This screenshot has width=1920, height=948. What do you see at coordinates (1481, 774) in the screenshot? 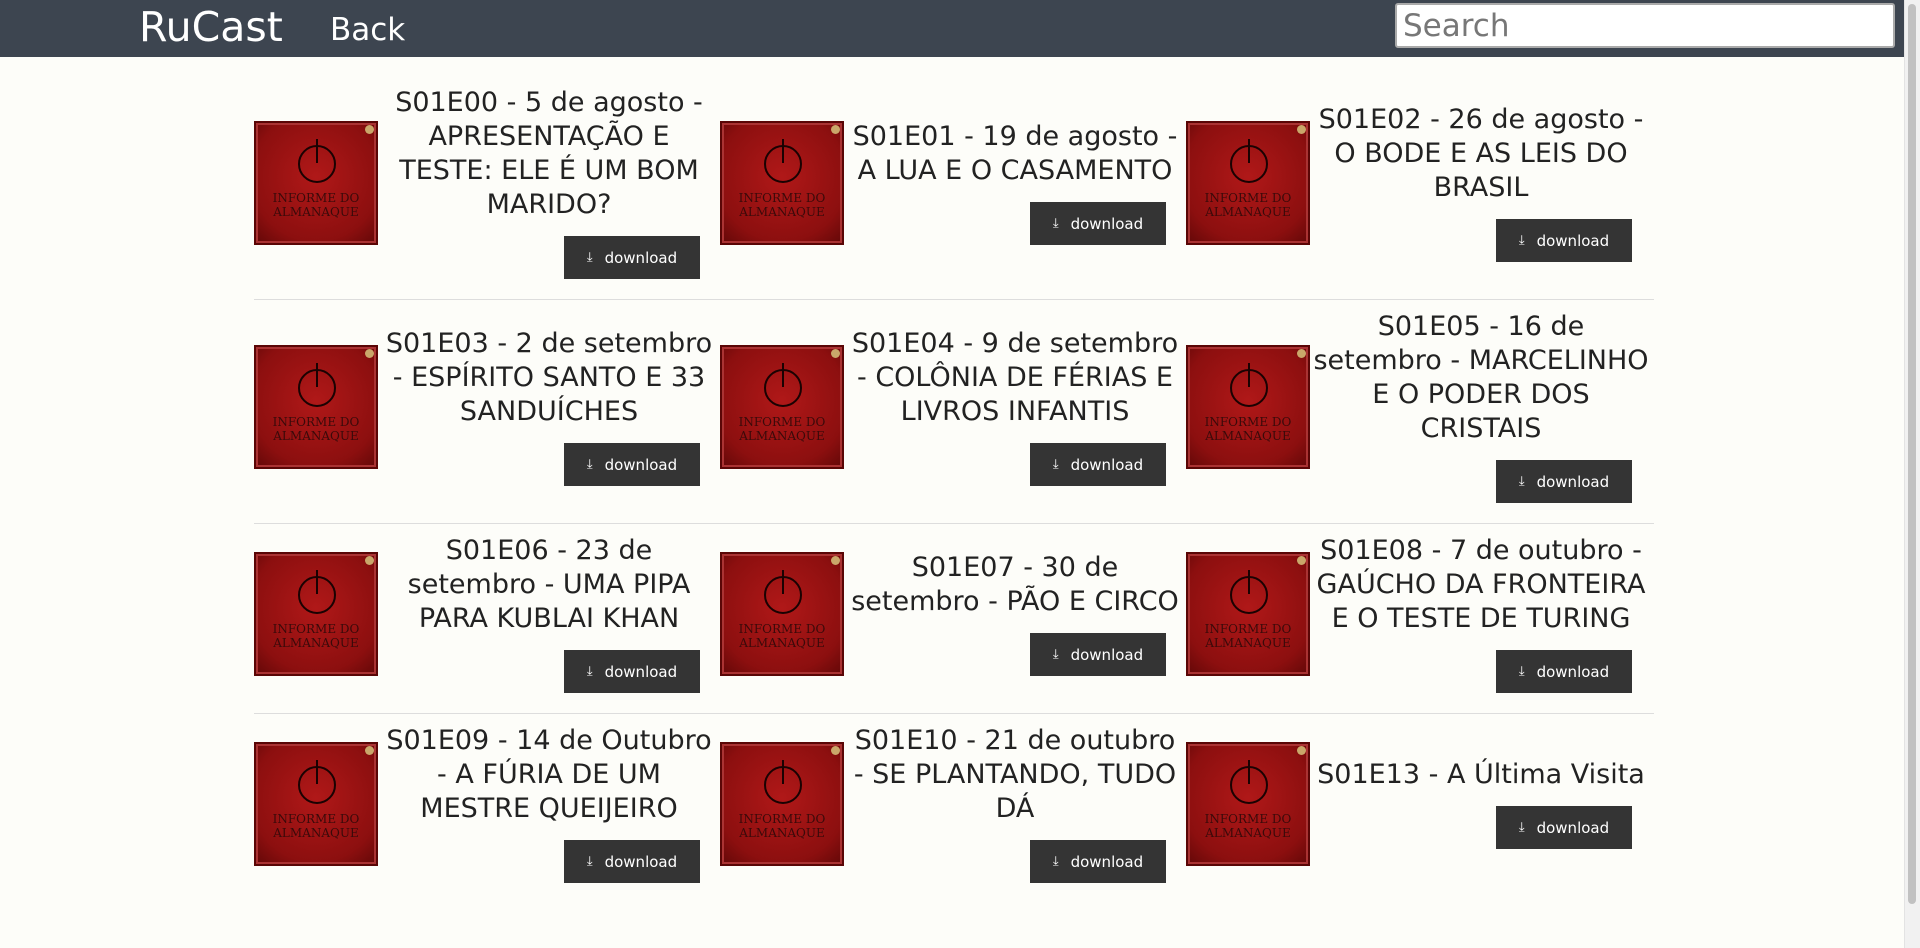
I see `episode-title: S01E13 - A Última Visita` at bounding box center [1481, 774].